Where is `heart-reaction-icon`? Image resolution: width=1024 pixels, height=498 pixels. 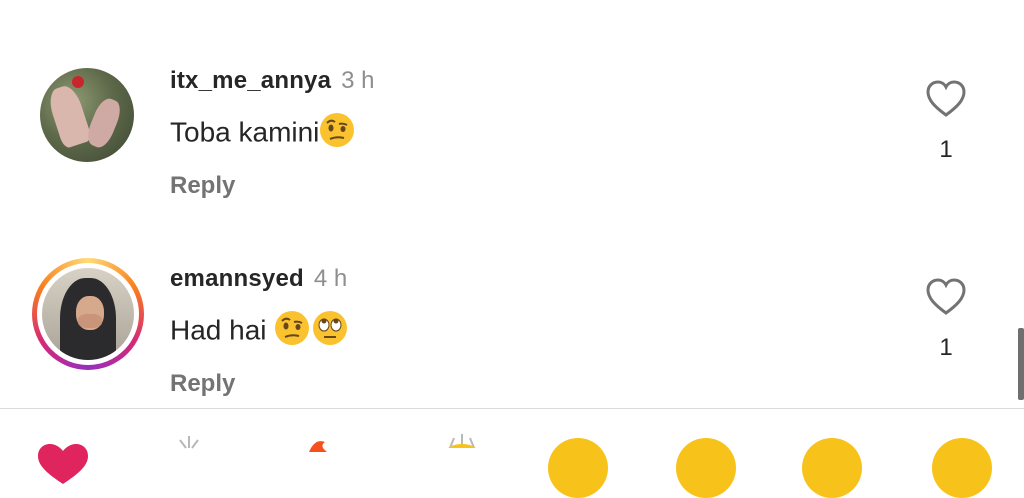
heart-reaction-icon is located at coordinates (63, 464).